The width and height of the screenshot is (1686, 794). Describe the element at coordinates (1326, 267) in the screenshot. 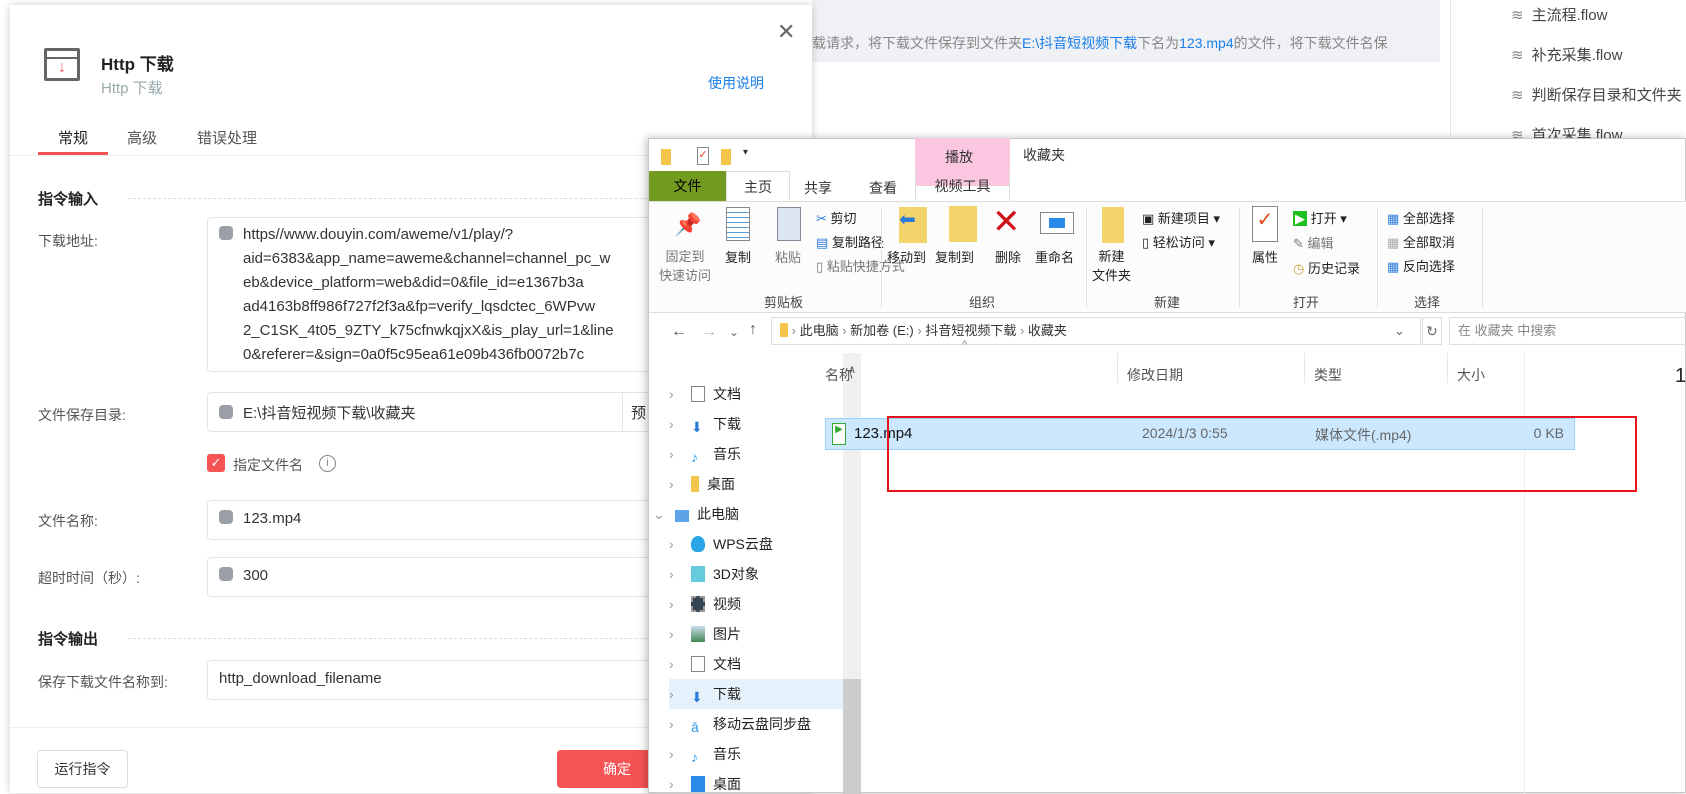

I see `history-button: ◷ 历史记录` at that location.